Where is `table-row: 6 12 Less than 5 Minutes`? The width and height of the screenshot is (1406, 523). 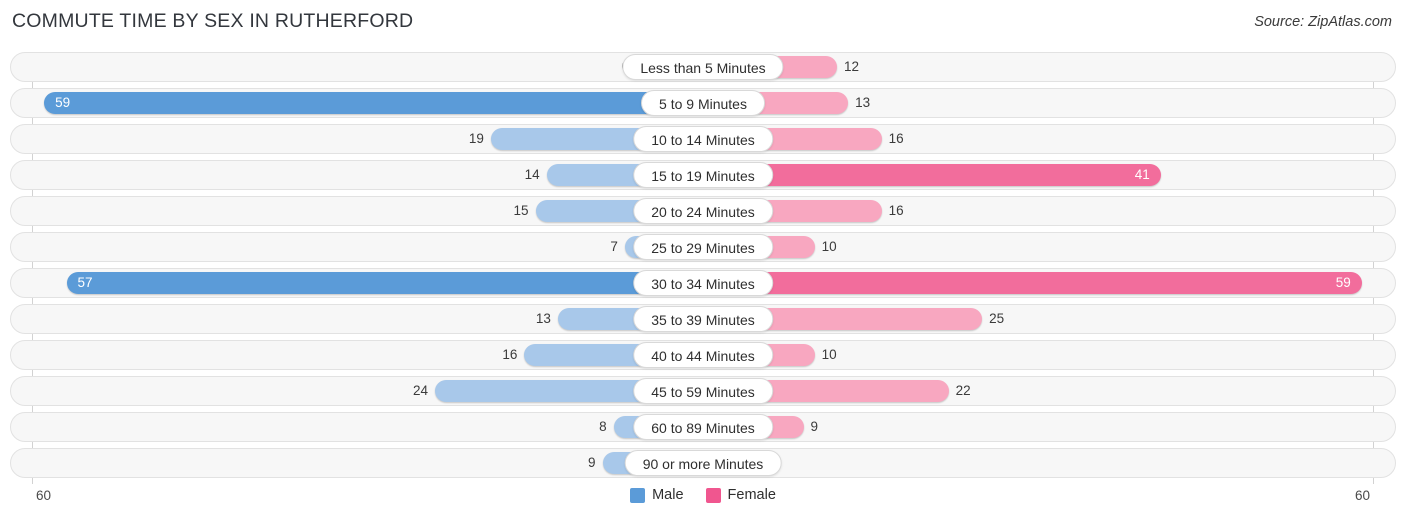 table-row: 6 12 Less than 5 Minutes is located at coordinates (703, 67).